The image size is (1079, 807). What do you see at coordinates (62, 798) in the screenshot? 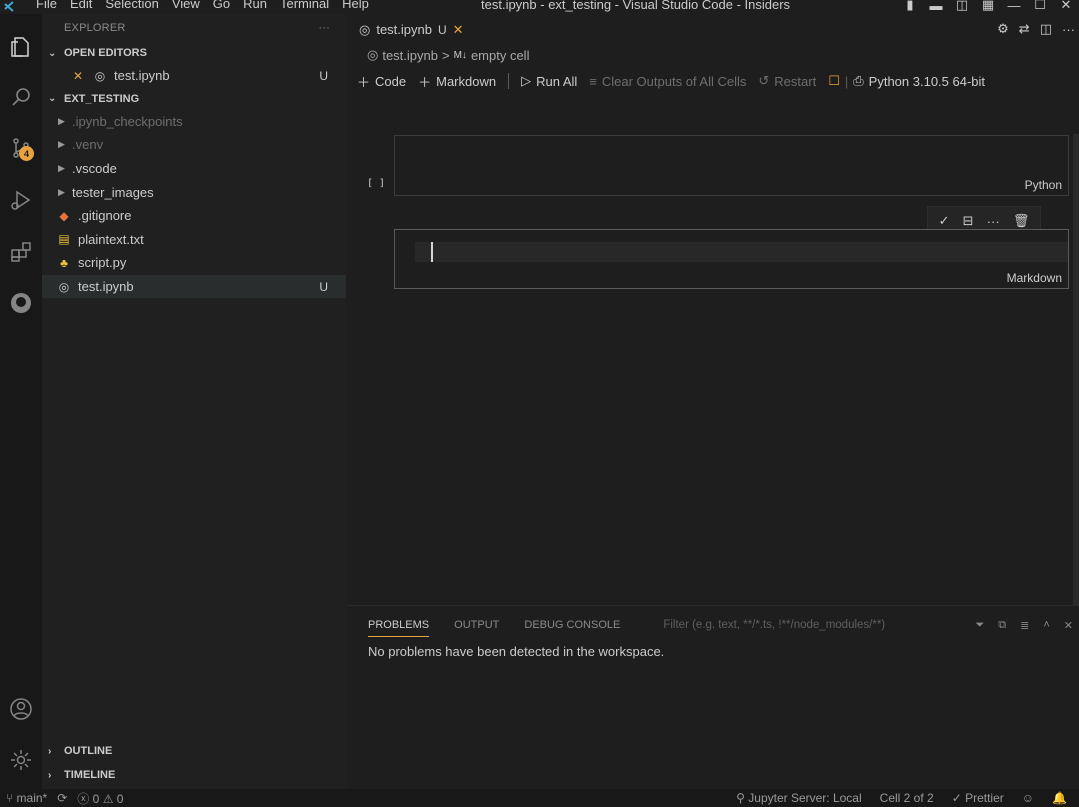
I see `sync-icon: ⟳` at bounding box center [62, 798].